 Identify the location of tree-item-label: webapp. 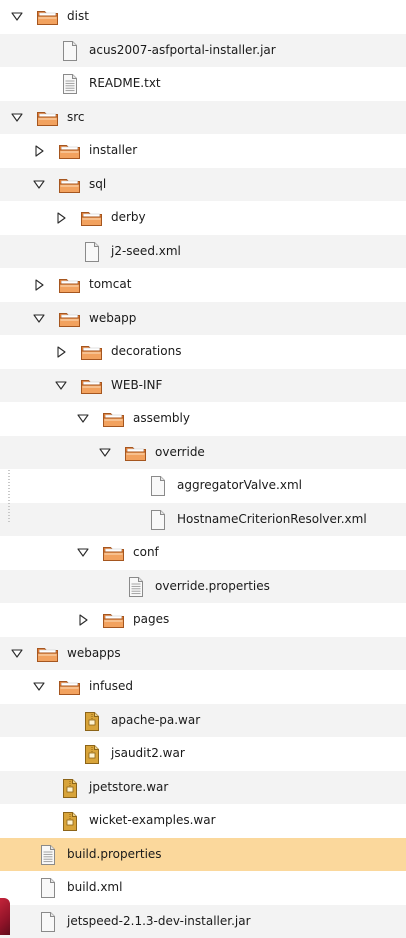
(112, 318).